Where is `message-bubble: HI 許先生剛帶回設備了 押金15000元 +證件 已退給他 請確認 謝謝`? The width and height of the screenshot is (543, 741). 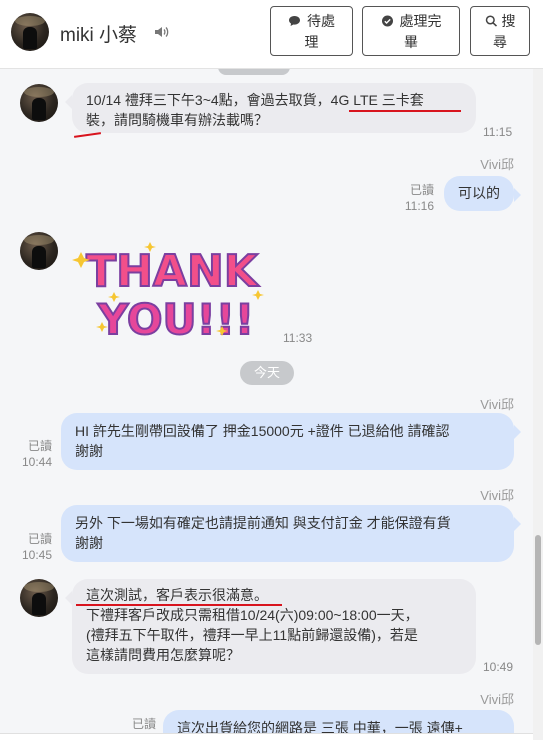 message-bubble: HI 許先生剛帶回設備了 押金15000元 +證件 已退給他 請確認 謝謝 is located at coordinates (291, 441).